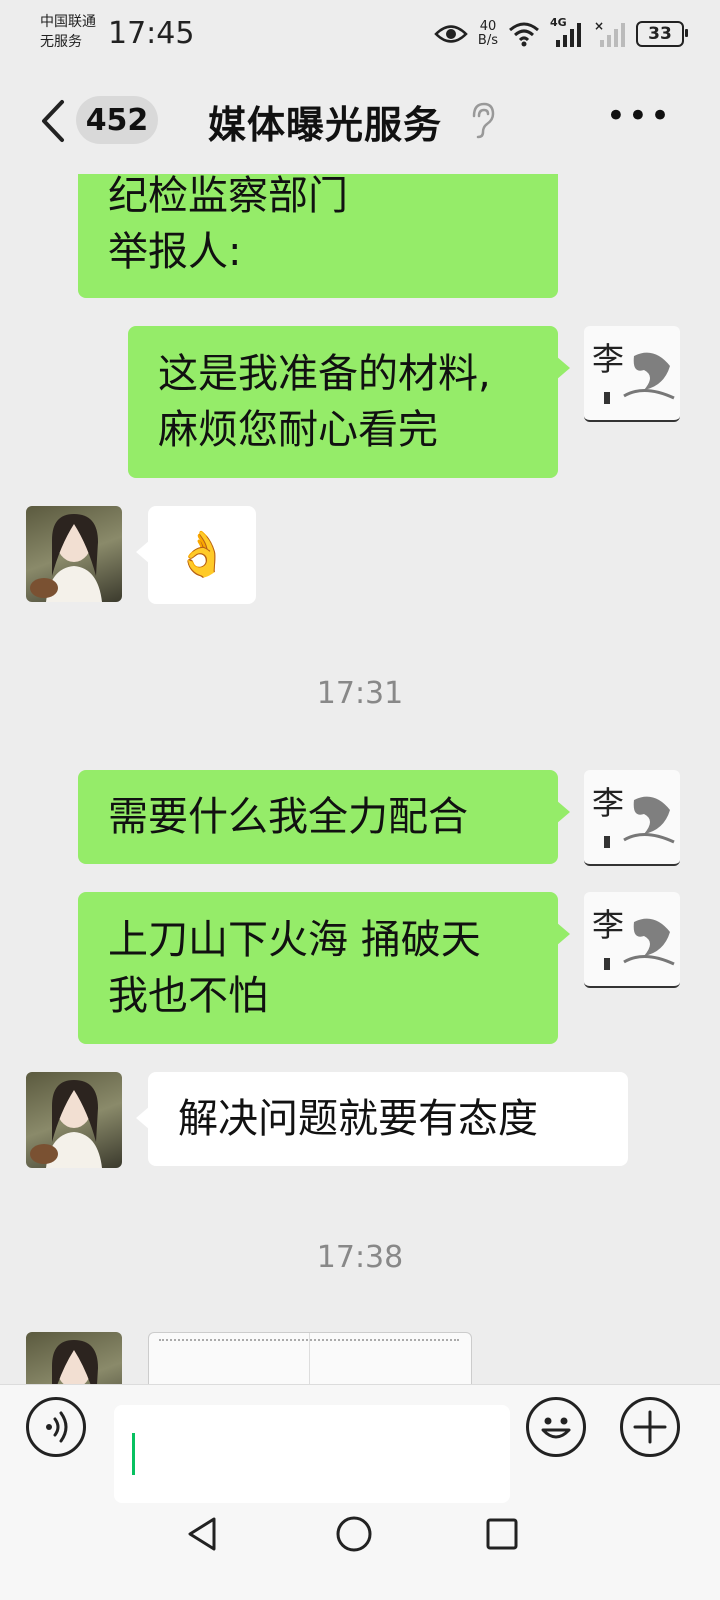 The height and width of the screenshot is (1600, 720). I want to click on message-line: 解决问题就要有态度, so click(358, 1119).